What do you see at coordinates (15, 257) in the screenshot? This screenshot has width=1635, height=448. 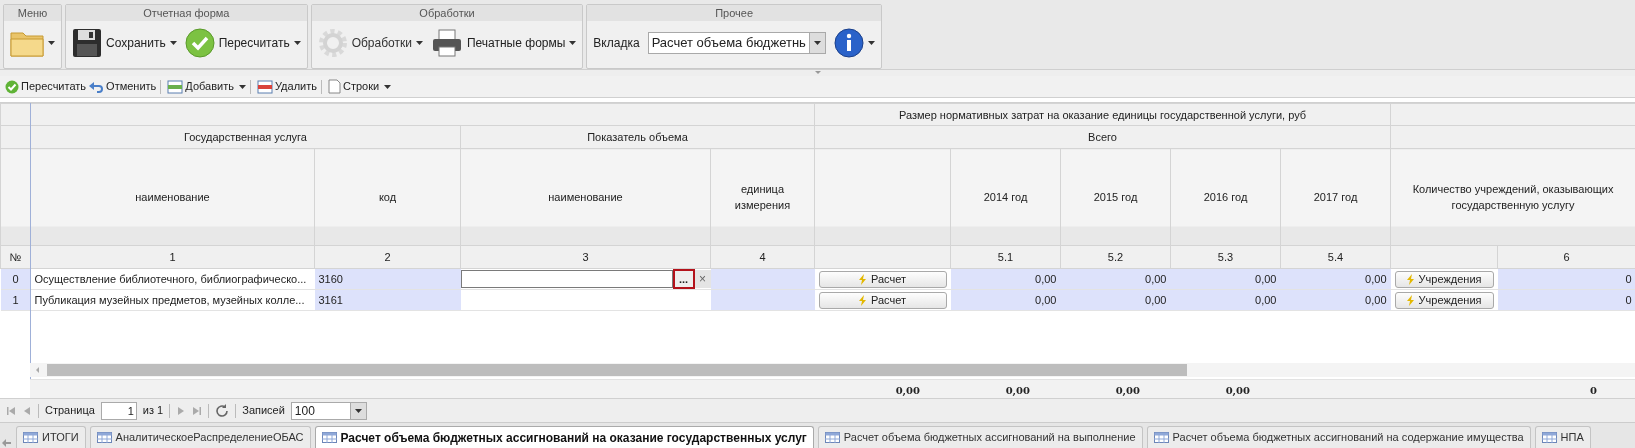 I see `column-header: №` at bounding box center [15, 257].